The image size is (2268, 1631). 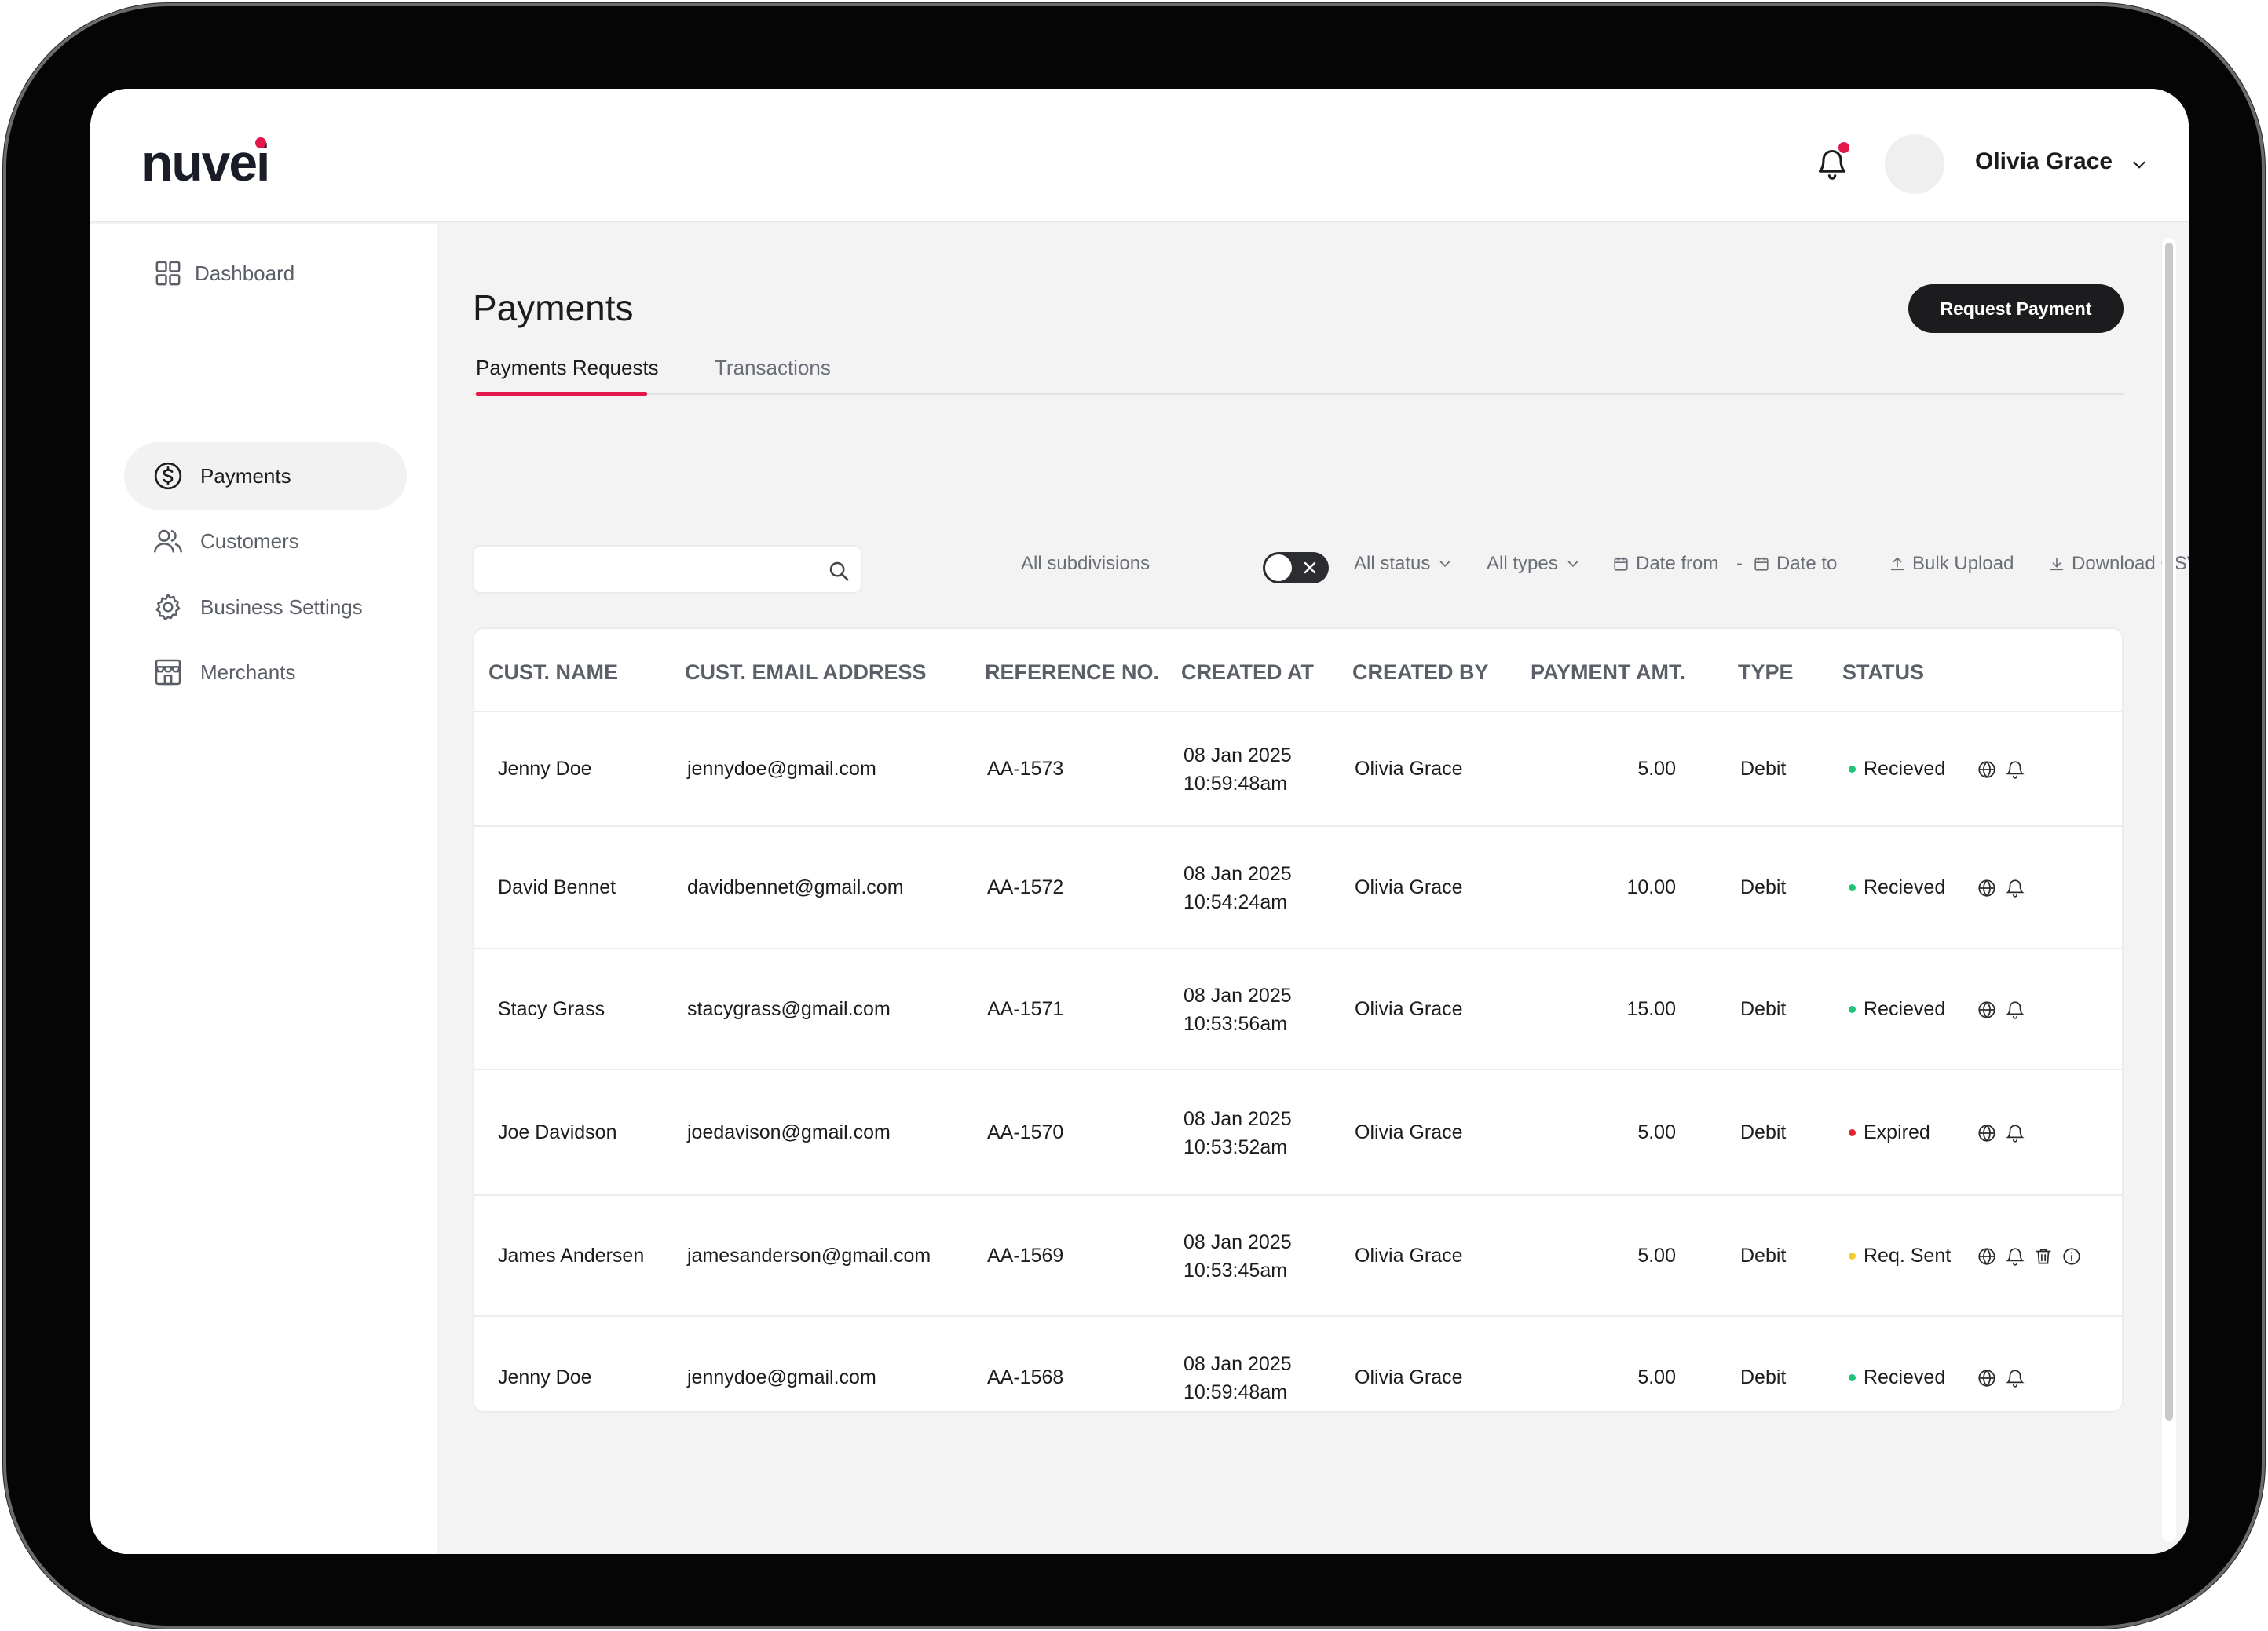 What do you see at coordinates (266, 672) in the screenshot?
I see `sidebar-item-merchants: Merchants` at bounding box center [266, 672].